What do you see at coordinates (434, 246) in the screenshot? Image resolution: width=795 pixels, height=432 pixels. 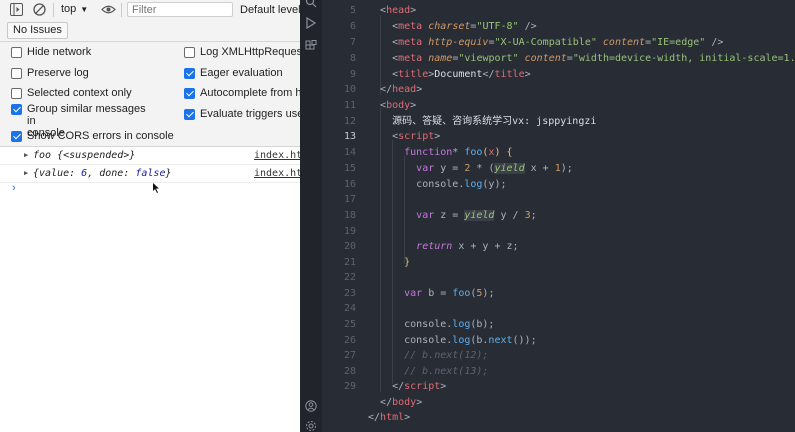 I see `return-keyword: return` at bounding box center [434, 246].